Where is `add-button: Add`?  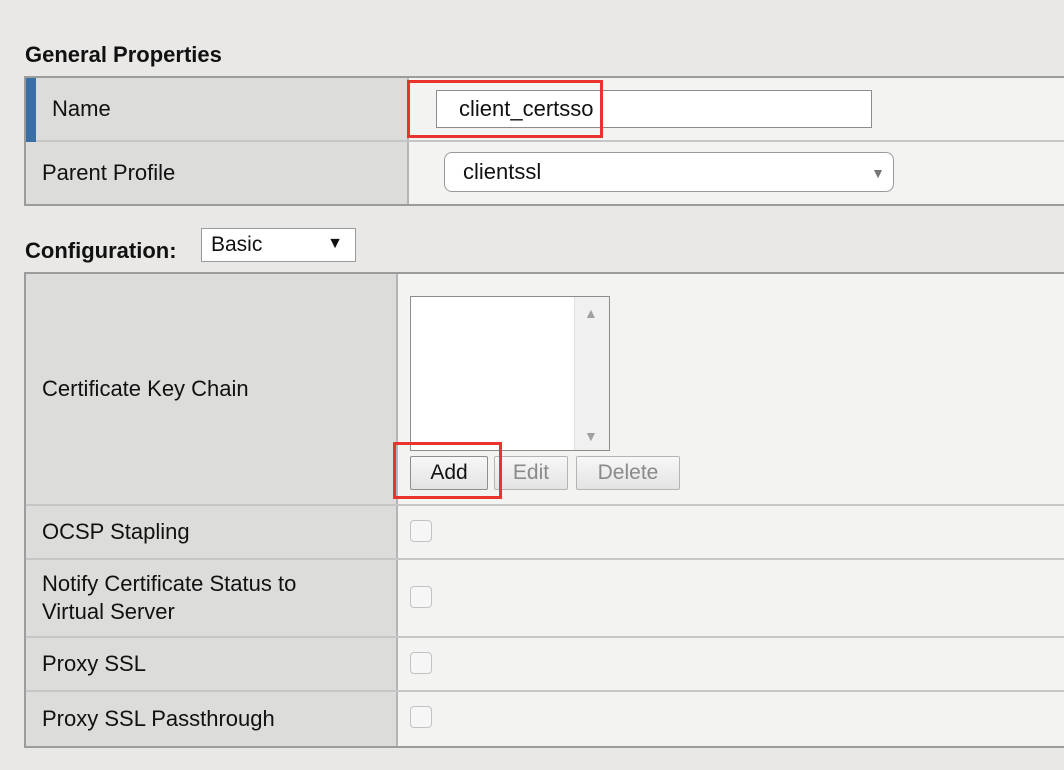
add-button: Add is located at coordinates (449, 473).